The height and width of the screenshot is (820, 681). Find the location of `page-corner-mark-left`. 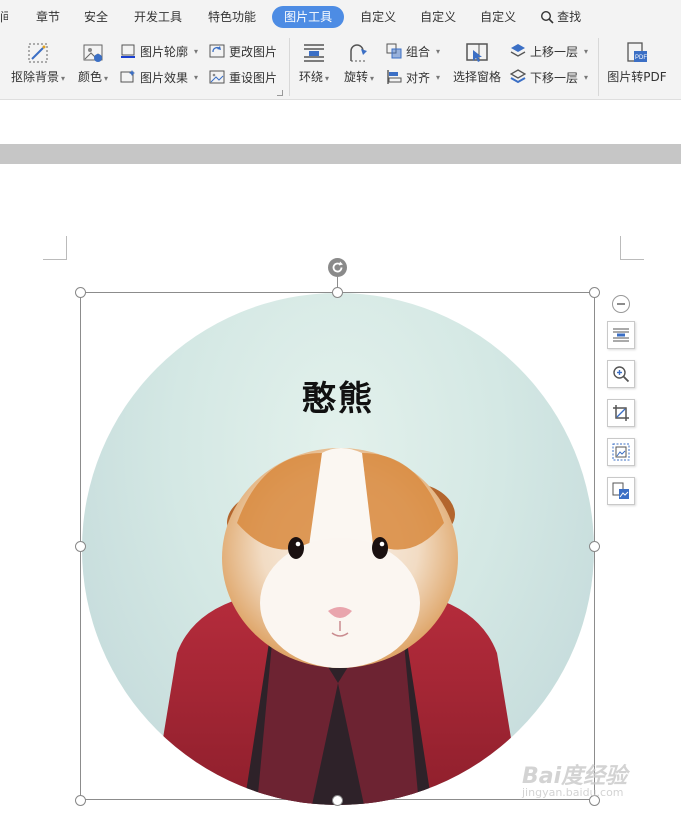

page-corner-mark-left is located at coordinates (55, 248).